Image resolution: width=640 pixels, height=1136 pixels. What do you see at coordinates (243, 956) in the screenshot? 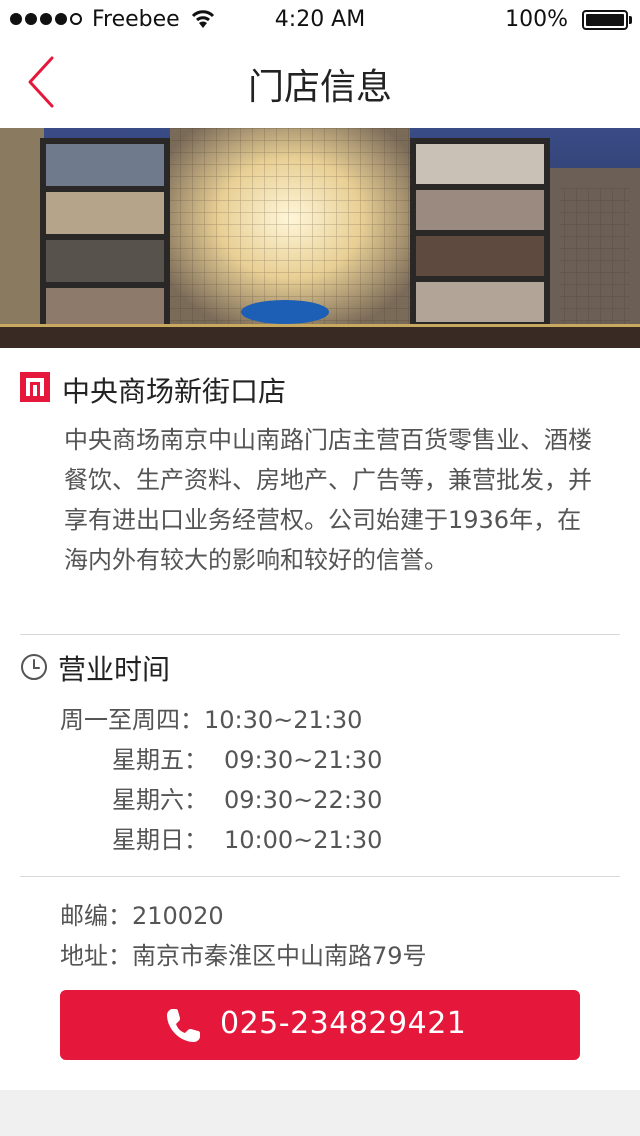
I see `address: 地址：南京市秦淮区中山南路79号` at bounding box center [243, 956].